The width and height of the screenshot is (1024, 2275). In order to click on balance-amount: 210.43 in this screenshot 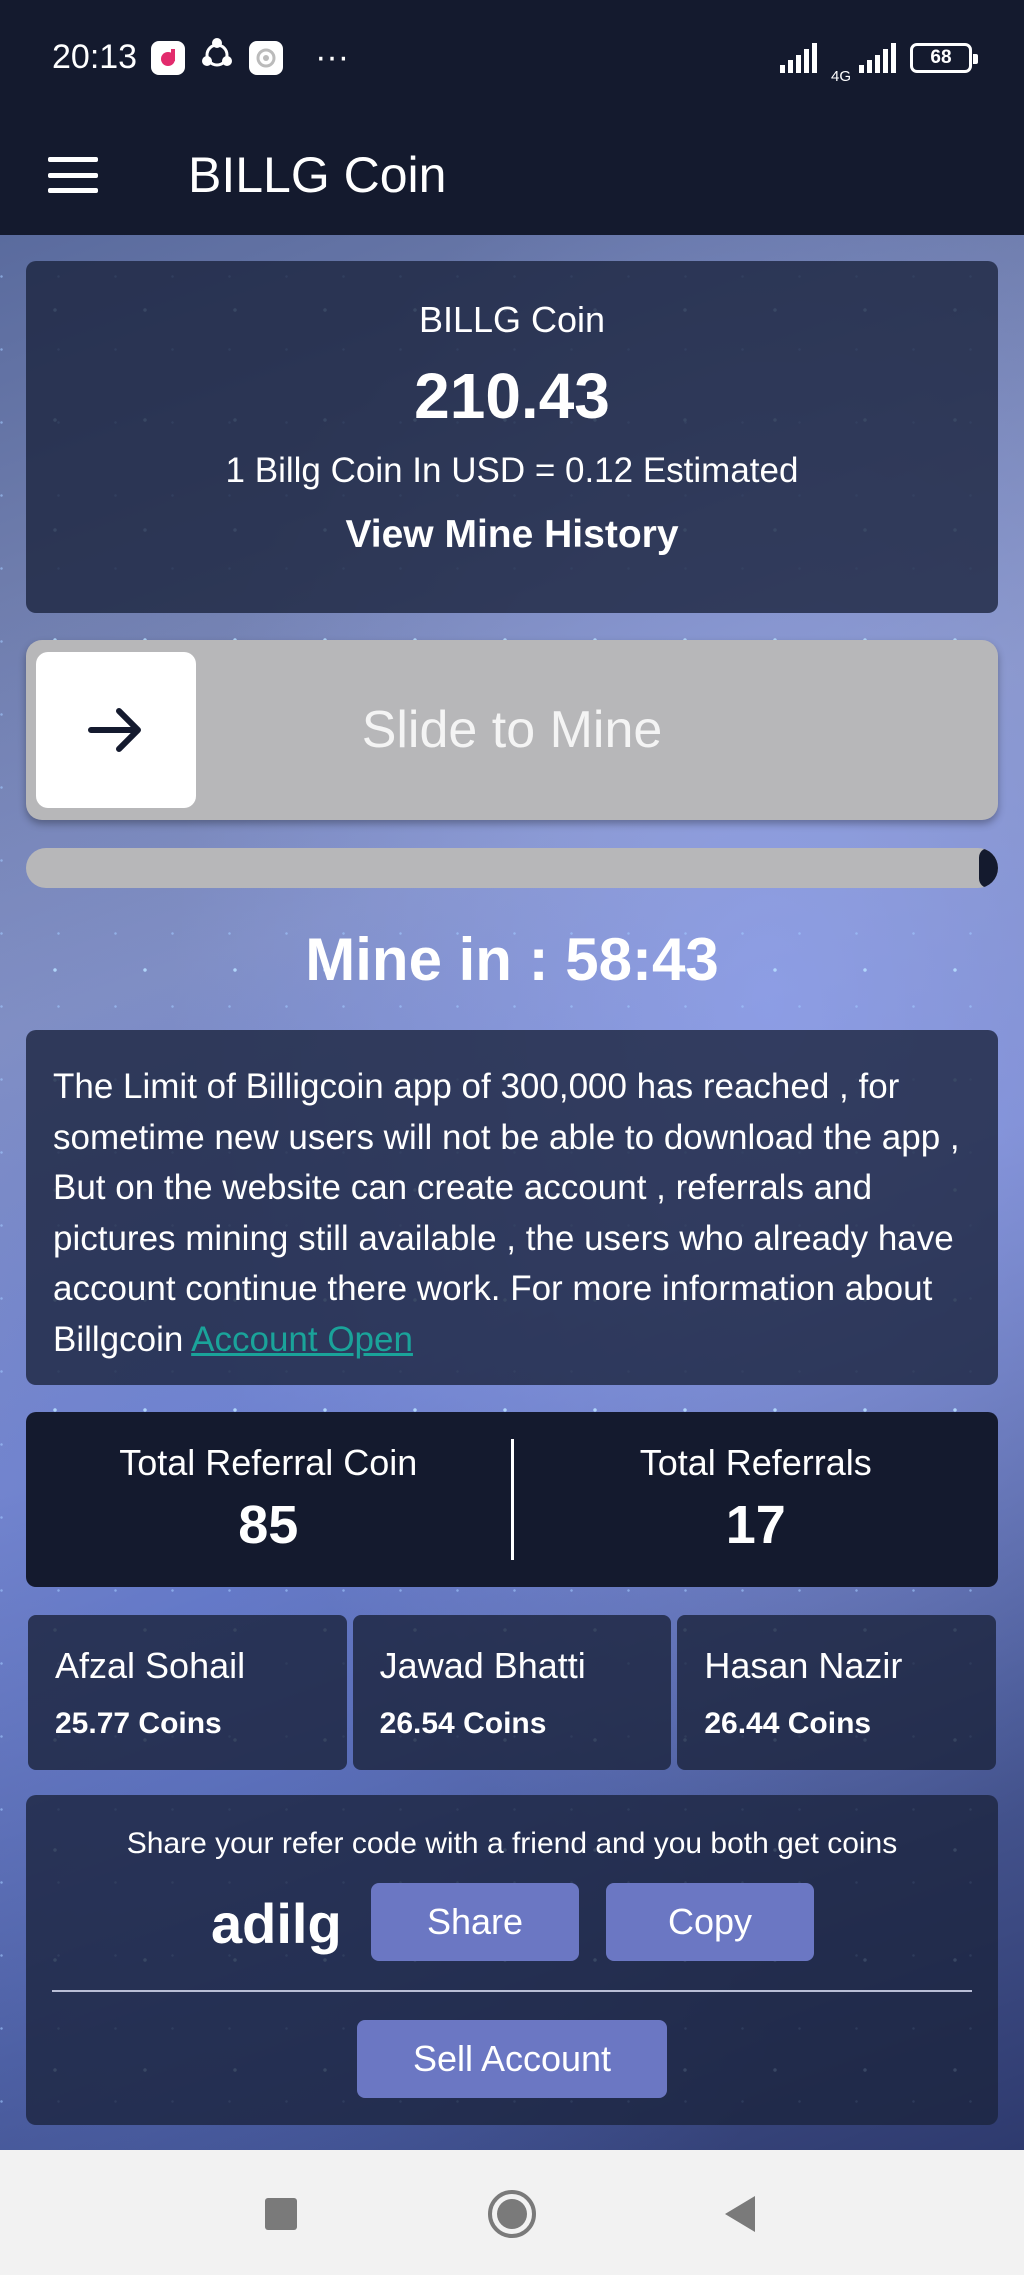, I will do `click(512, 396)`.